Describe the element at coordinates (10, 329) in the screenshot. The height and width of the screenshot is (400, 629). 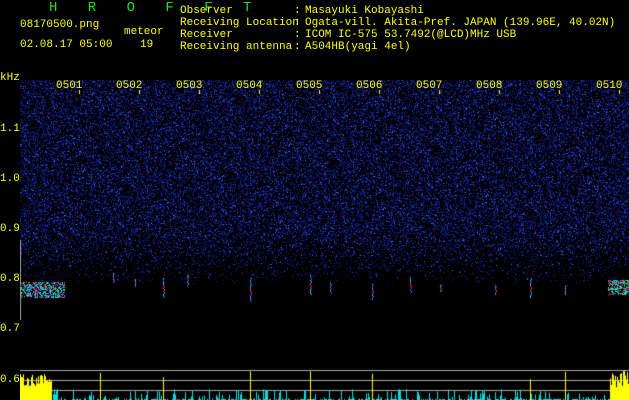
I see `y-tick-label: 0.7` at that location.